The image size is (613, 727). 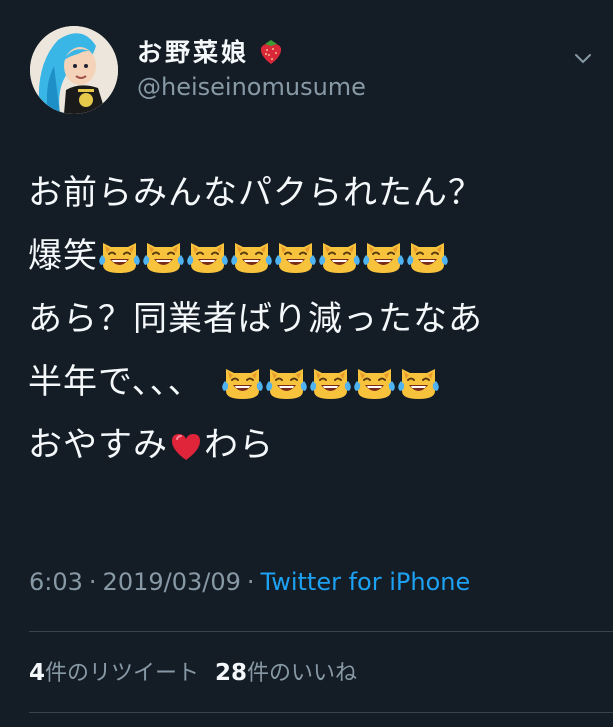 I want to click on likes-count: 28, so click(x=231, y=673).